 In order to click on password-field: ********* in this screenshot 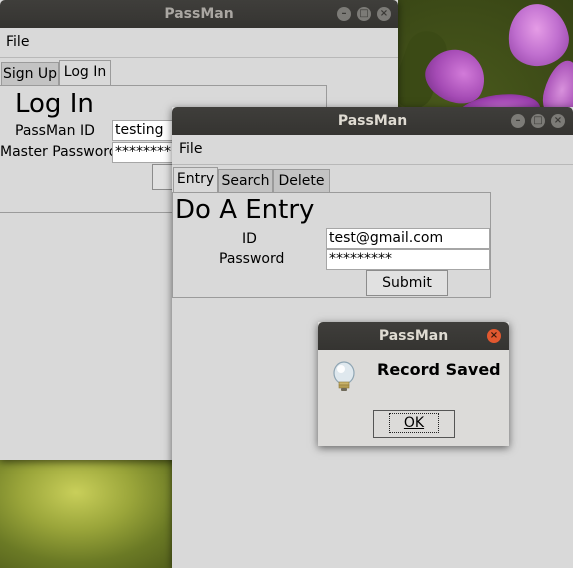, I will do `click(408, 259)`.